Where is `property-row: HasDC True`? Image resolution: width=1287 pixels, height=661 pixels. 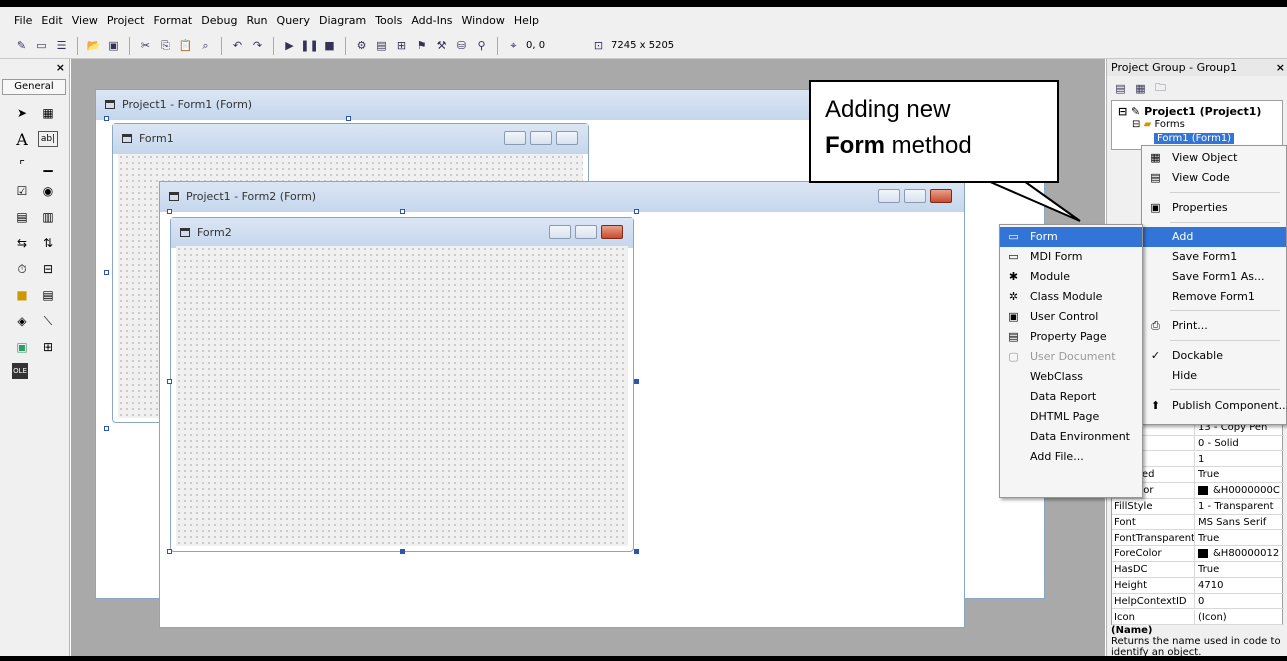 property-row: HasDC True is located at coordinates (1198, 570).